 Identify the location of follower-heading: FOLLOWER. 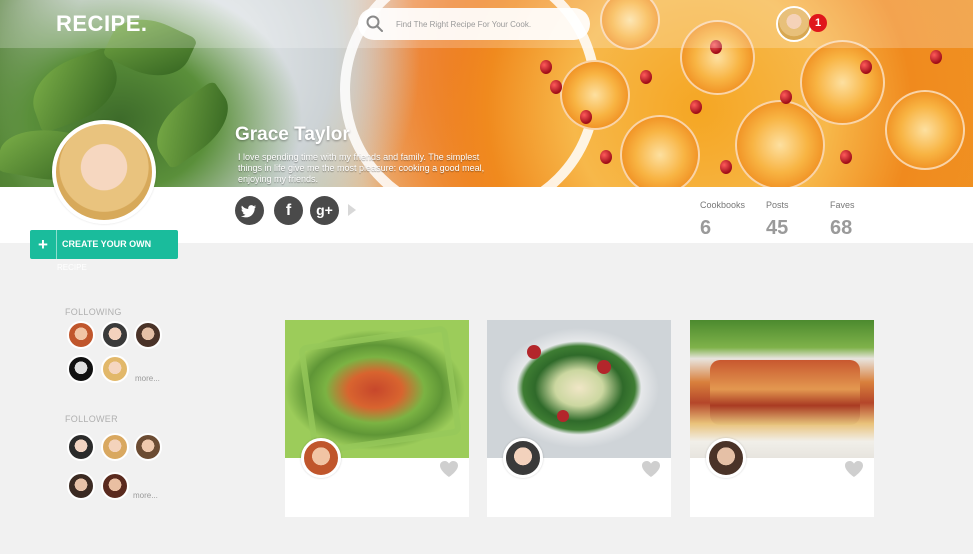
(91, 419).